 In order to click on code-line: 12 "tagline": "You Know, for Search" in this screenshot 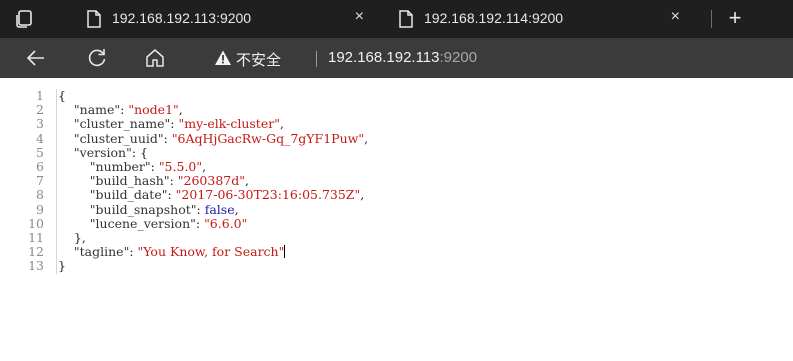, I will do `click(184, 252)`.